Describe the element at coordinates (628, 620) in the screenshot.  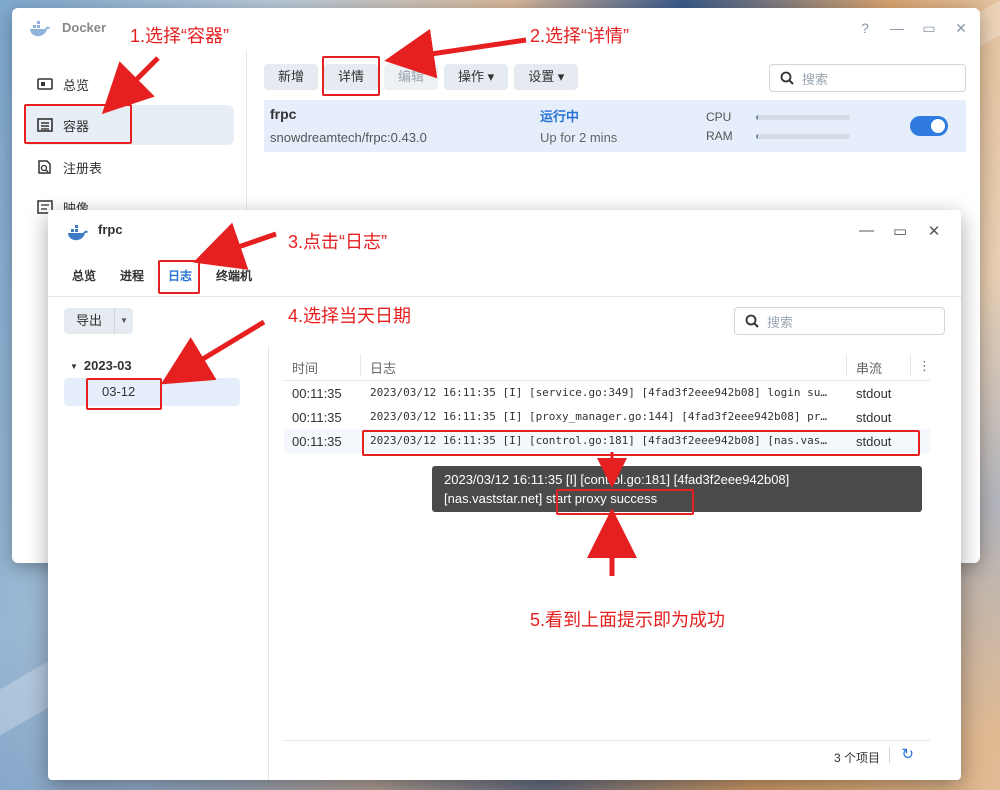
I see `annotation-step-5: 5.看到上面提示即为成功` at that location.